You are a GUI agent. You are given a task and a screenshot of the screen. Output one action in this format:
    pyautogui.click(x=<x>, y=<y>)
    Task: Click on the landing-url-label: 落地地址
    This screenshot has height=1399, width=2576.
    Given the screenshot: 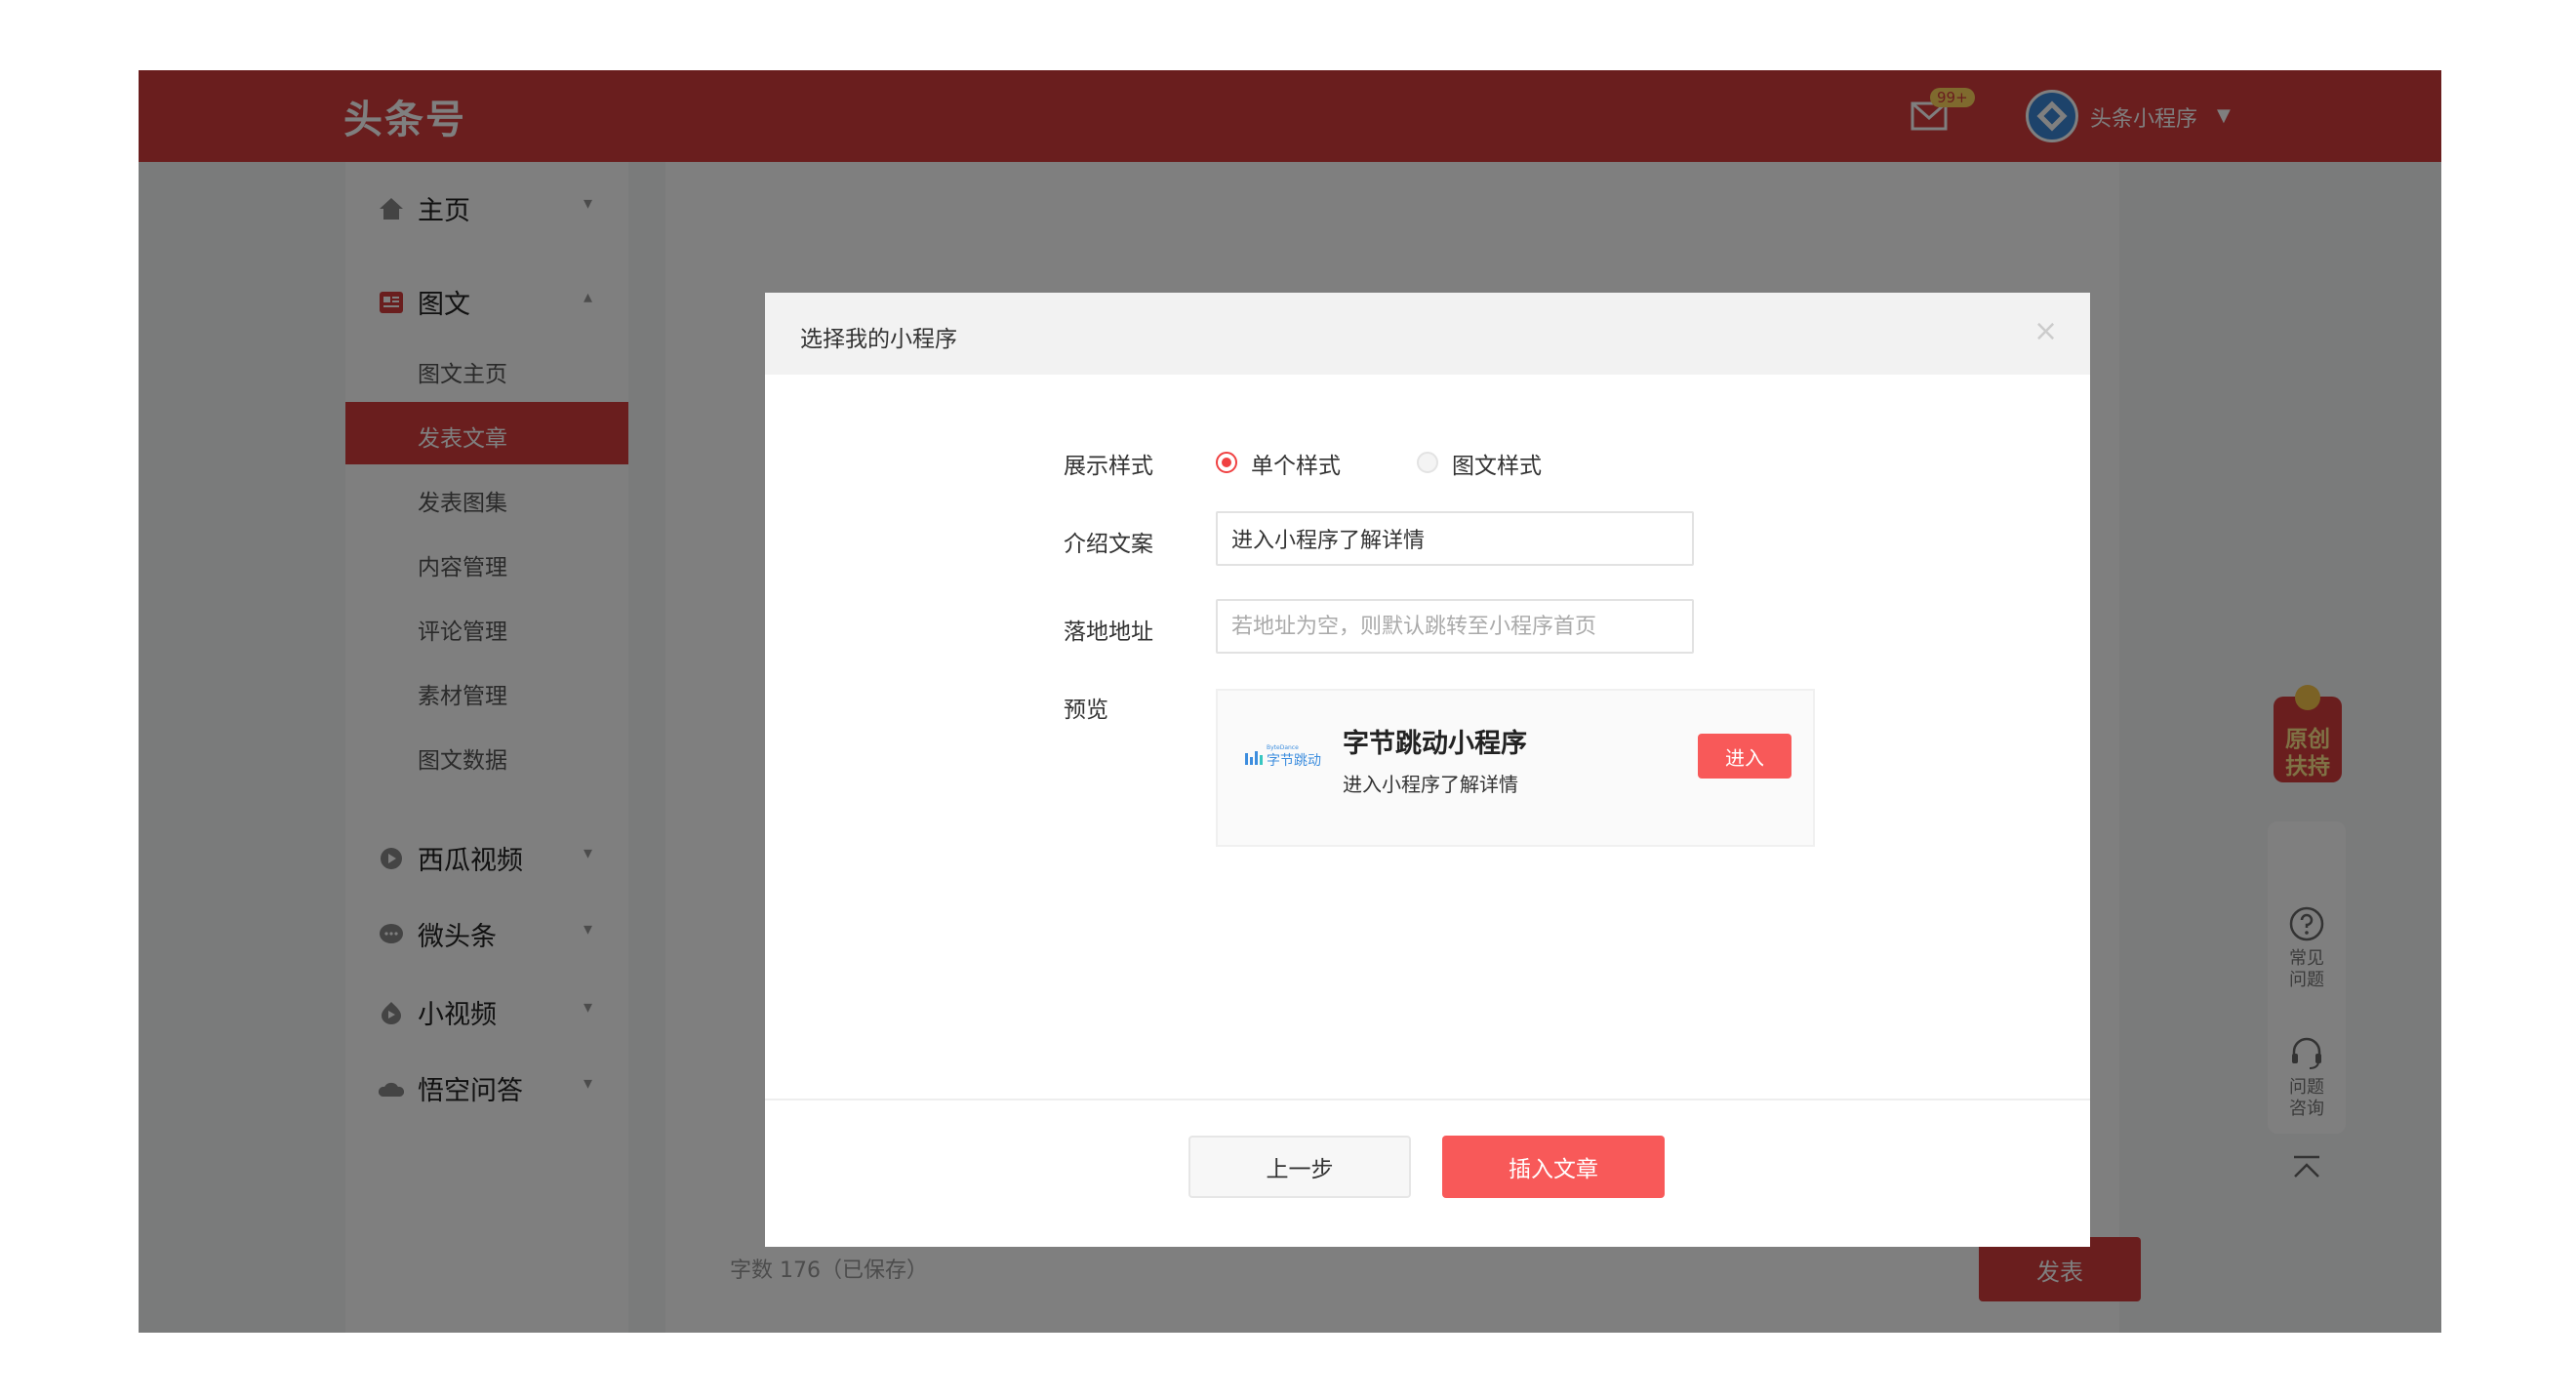 What is the action you would take?
    pyautogui.click(x=1108, y=632)
    